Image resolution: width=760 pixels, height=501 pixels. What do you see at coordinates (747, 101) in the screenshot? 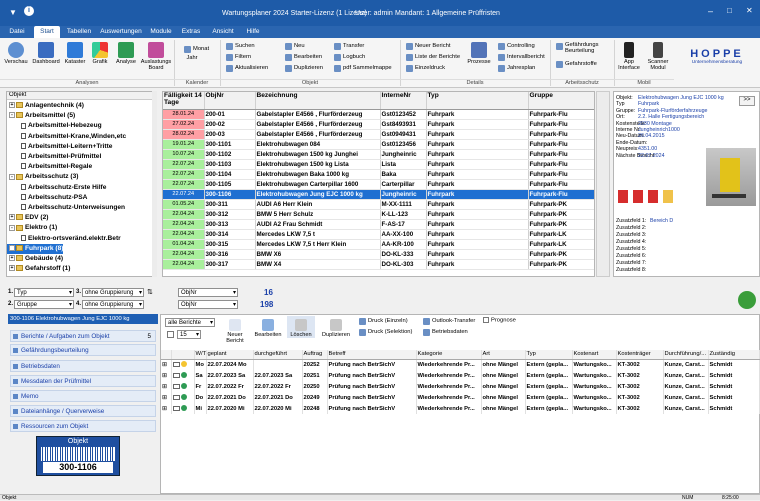
I see `more-button: >>` at bounding box center [747, 101].